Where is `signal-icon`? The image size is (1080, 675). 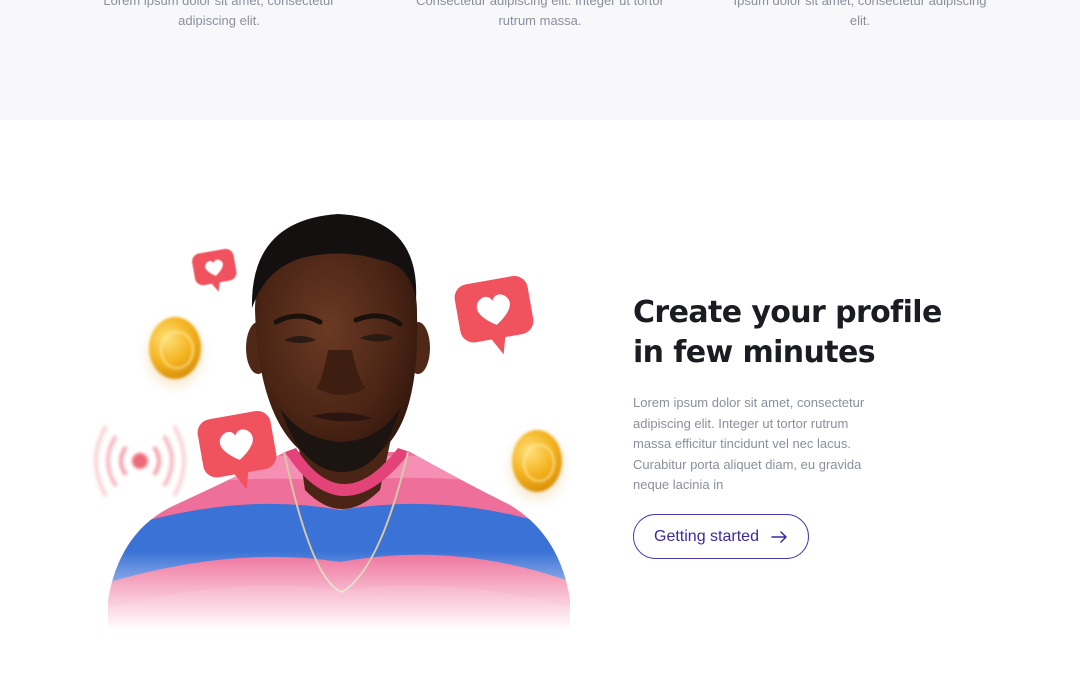
signal-icon is located at coordinates (140, 461).